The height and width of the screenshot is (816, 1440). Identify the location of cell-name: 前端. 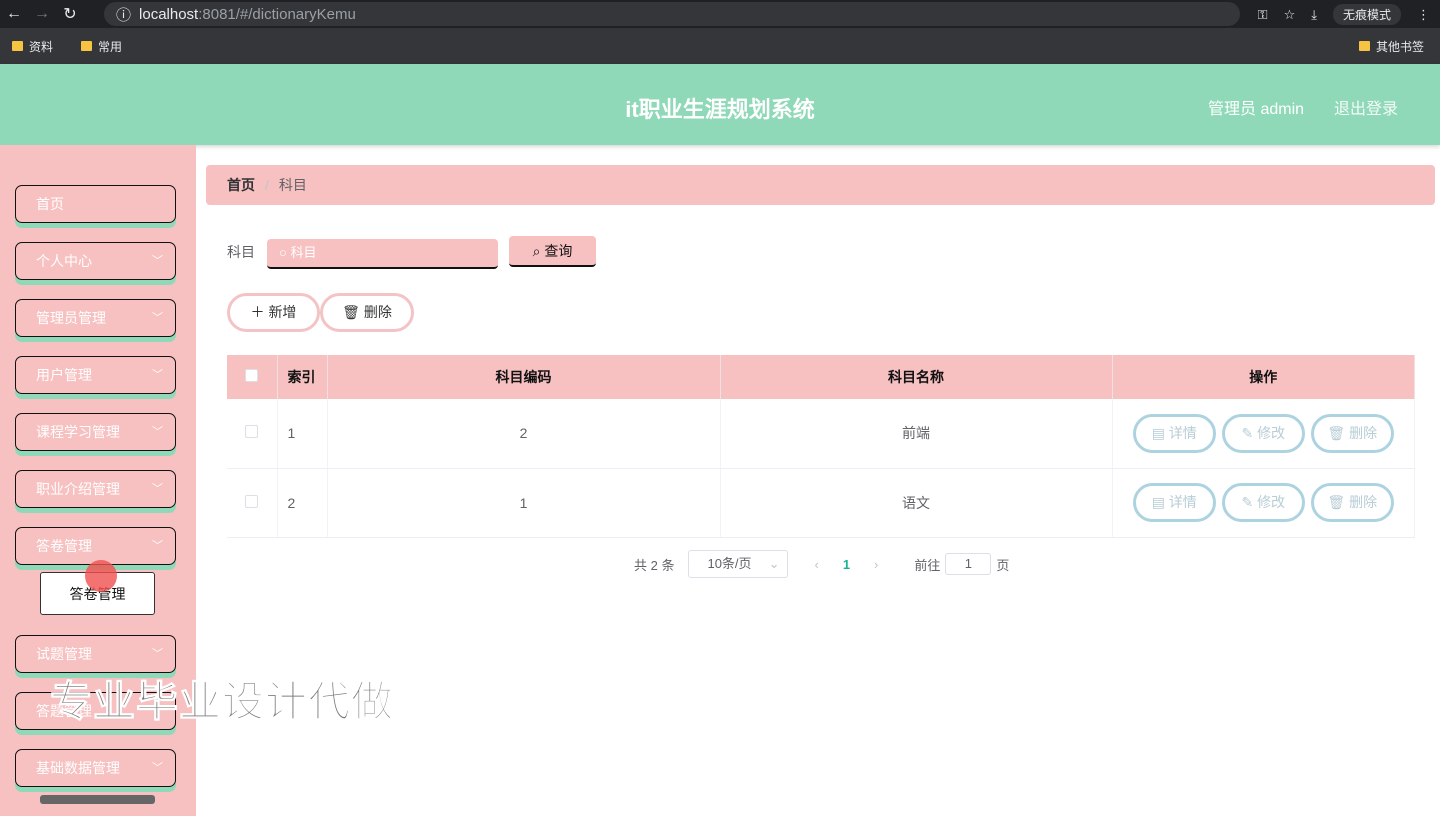
(916, 434).